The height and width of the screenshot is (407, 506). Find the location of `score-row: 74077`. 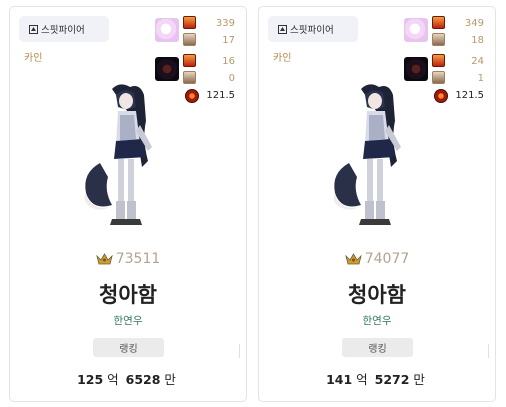

score-row: 74077 is located at coordinates (377, 259).